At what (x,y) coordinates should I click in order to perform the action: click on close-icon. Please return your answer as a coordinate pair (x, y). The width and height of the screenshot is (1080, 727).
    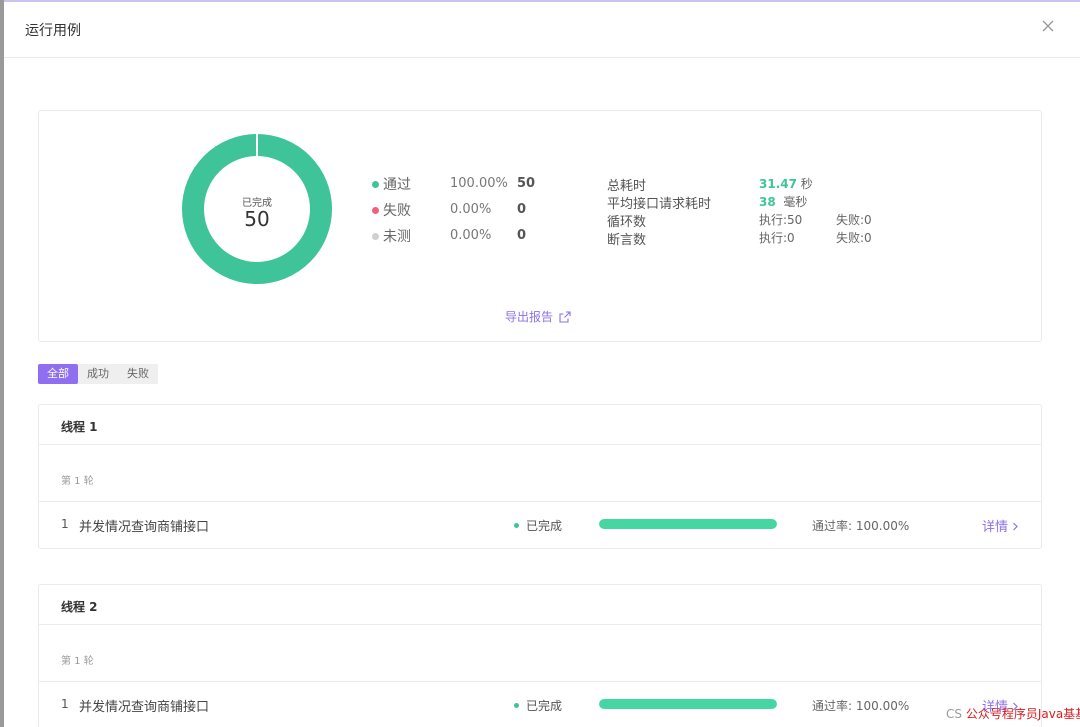
    Looking at the image, I should click on (1048, 26).